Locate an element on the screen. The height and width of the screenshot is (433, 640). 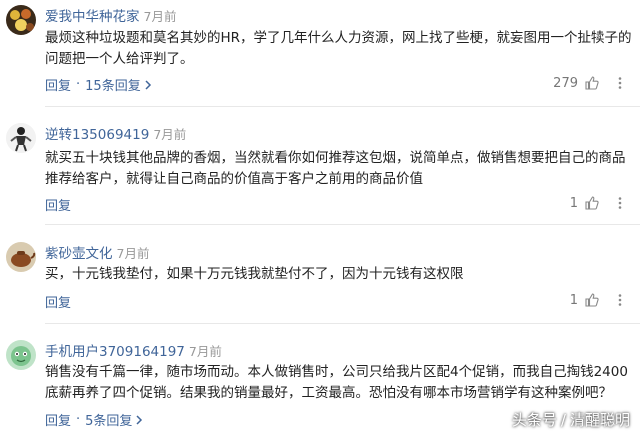
watermark-brand: 头条号 is located at coordinates (534, 420).